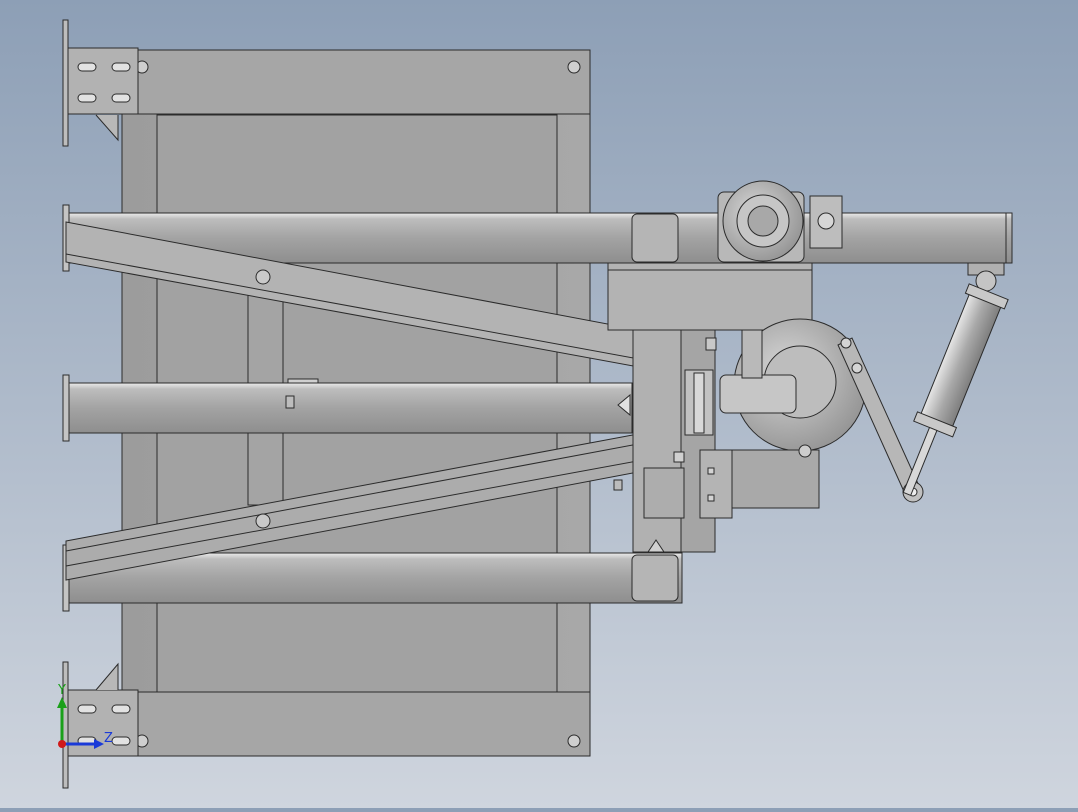 Image resolution: width=1078 pixels, height=812 pixels. Describe the element at coordinates (349, 408) in the screenshot. I see `middle-beam` at that location.